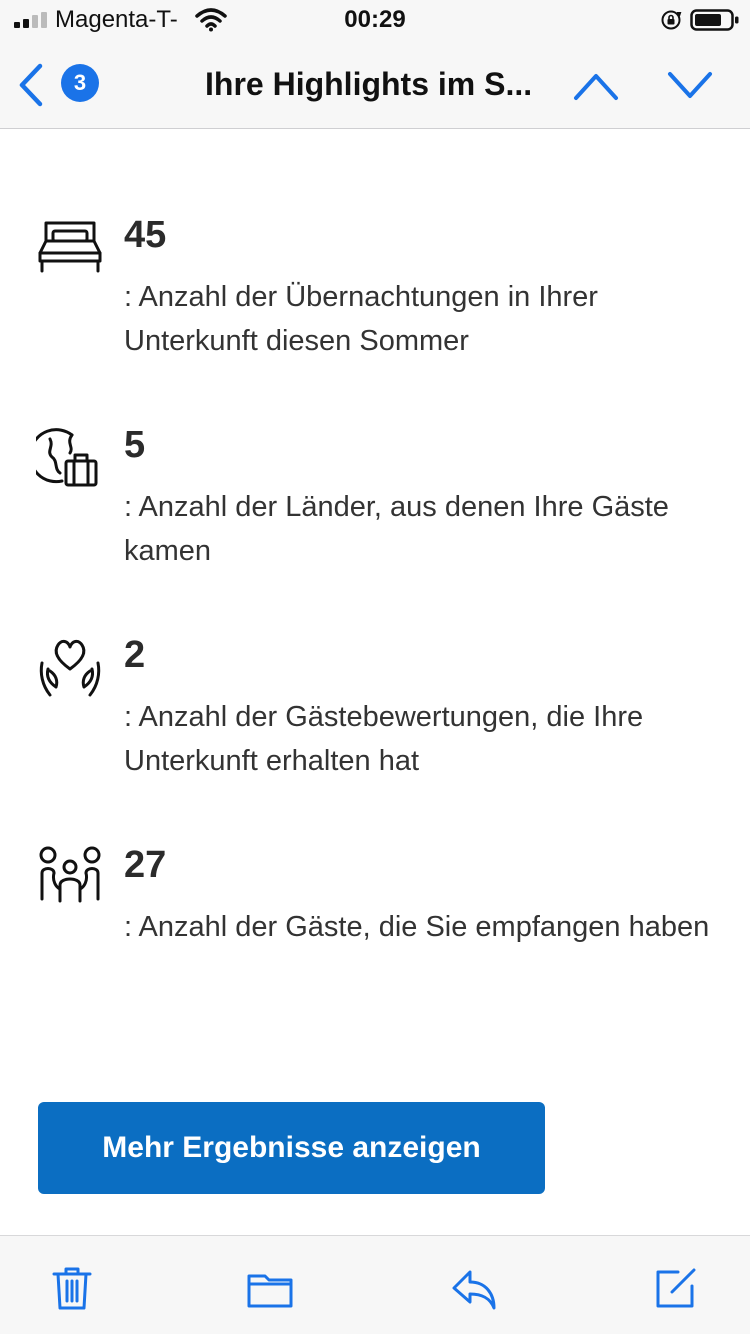  I want to click on next-message-chevron-down-icon, so click(690, 85).